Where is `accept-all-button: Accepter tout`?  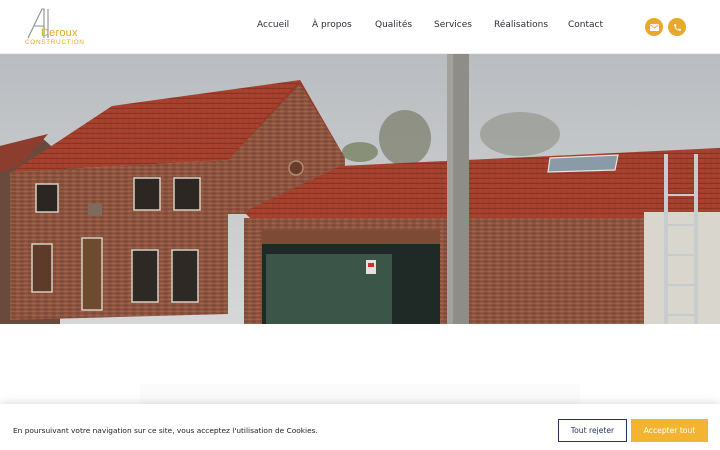 accept-all-button: Accepter tout is located at coordinates (669, 430).